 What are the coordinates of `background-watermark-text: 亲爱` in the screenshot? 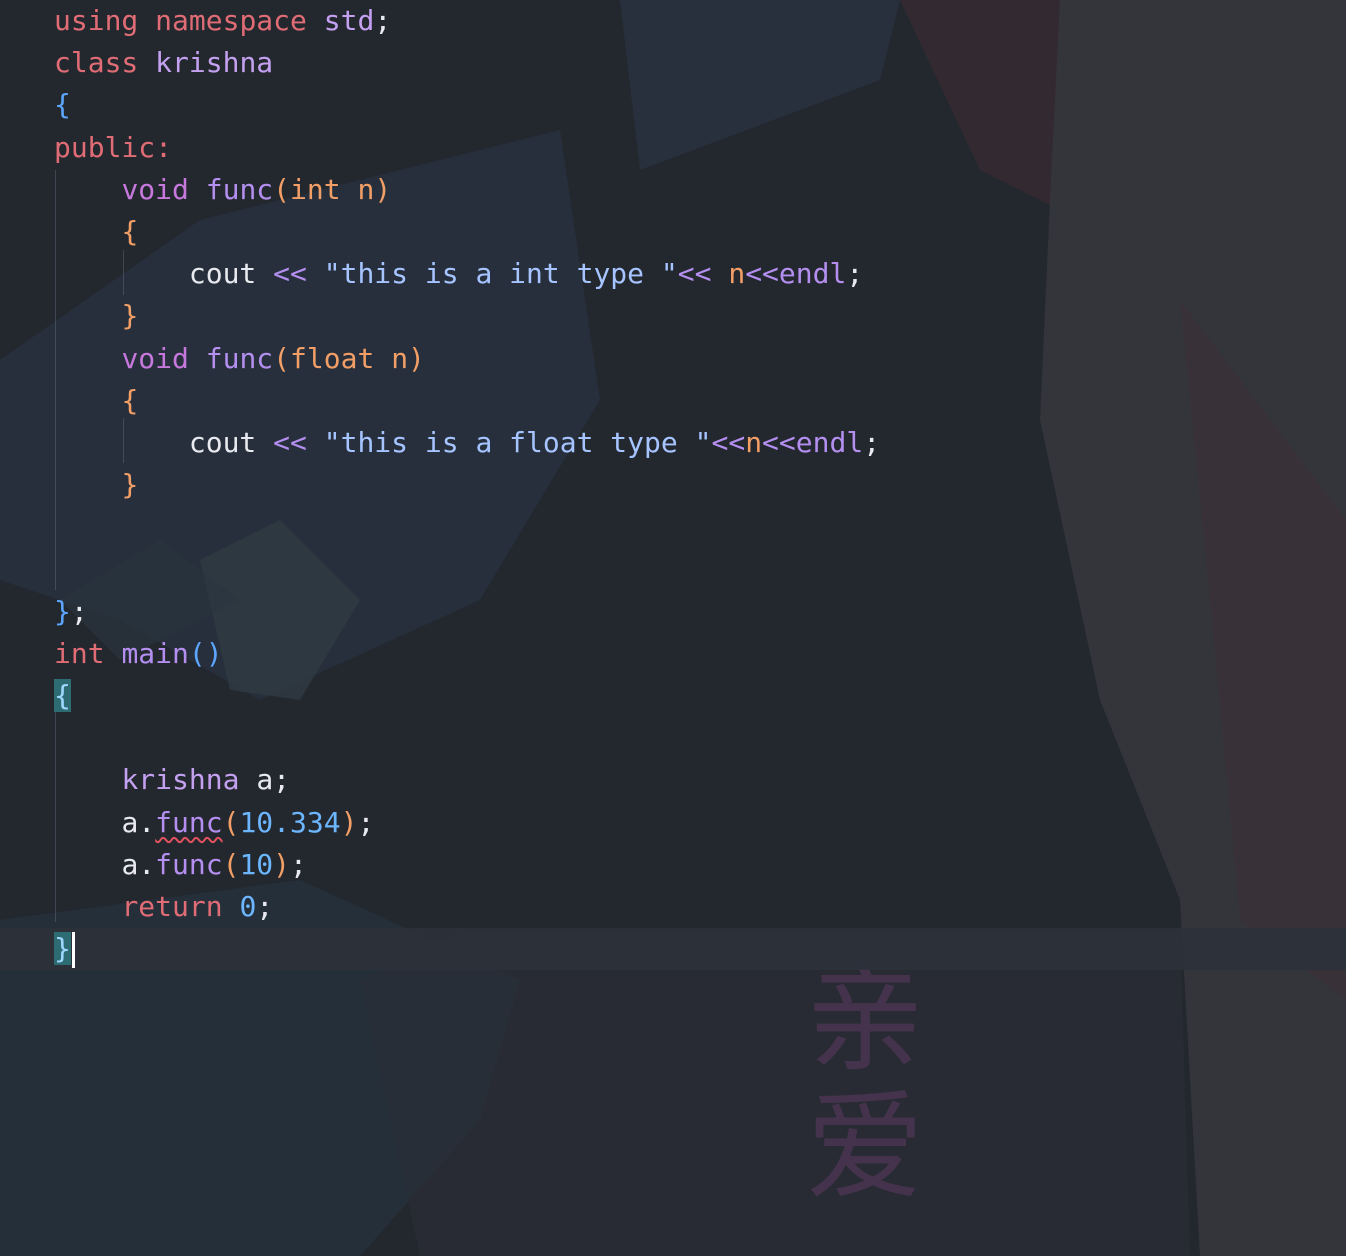 It's located at (865, 1083).